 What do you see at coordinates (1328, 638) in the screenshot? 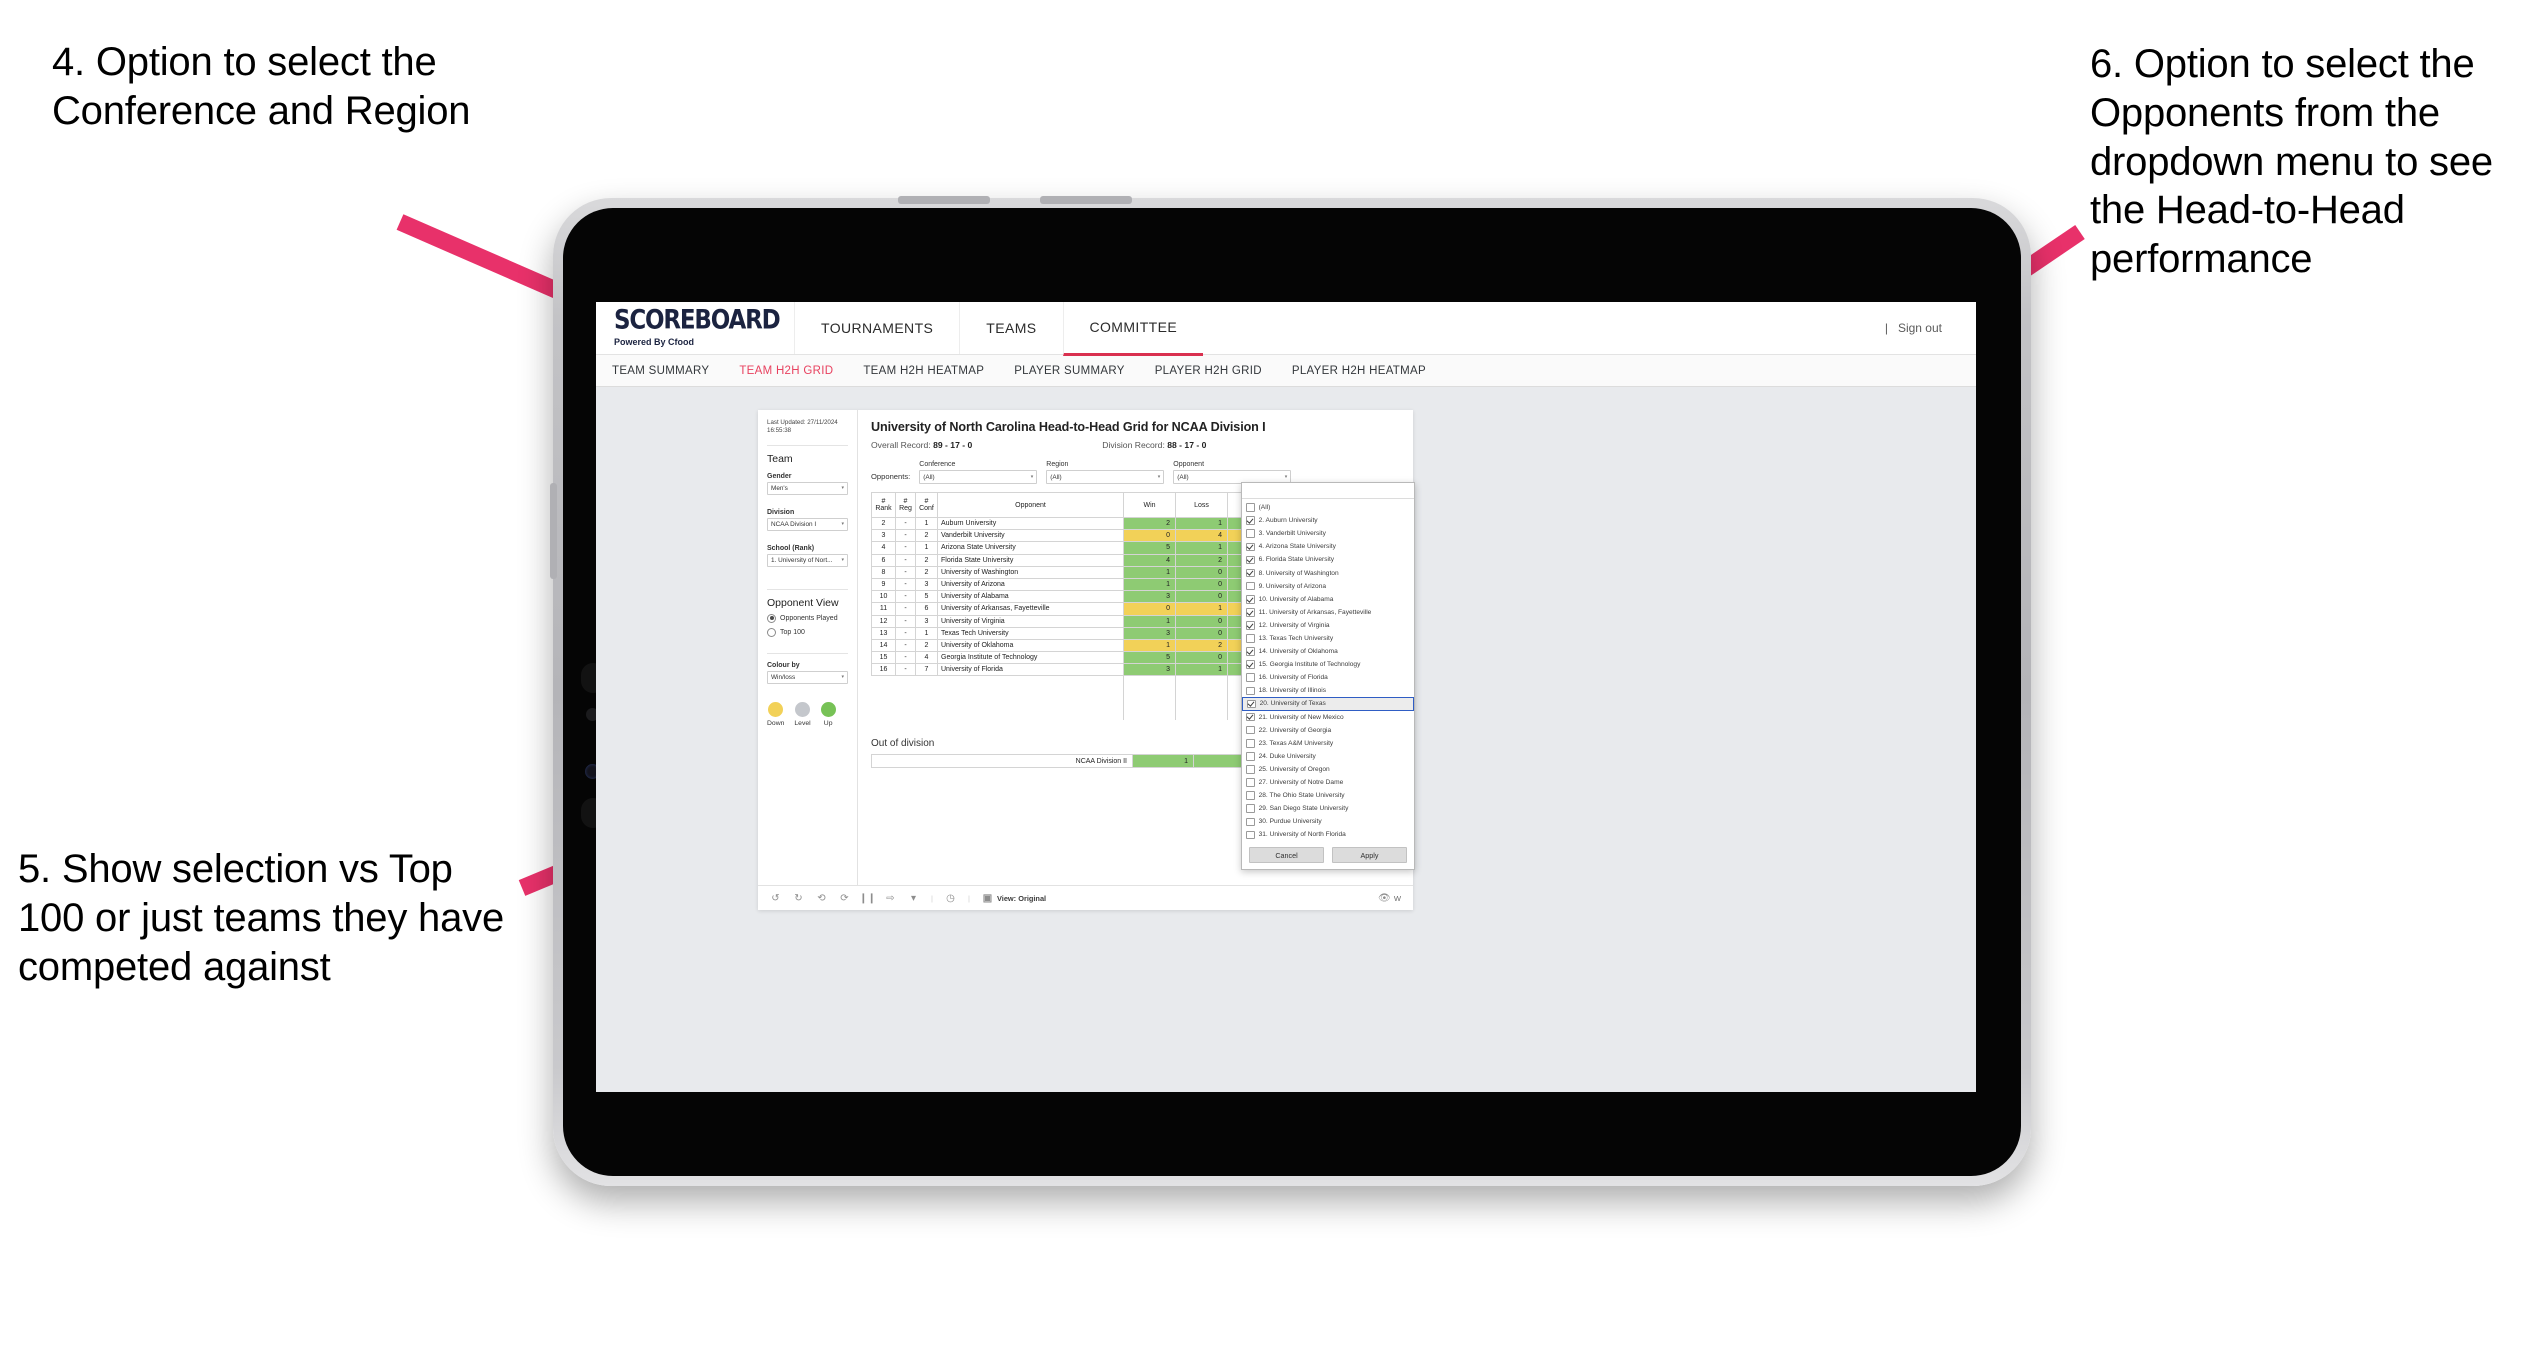
I see `dropdown-option: 13. Texas Tech University` at bounding box center [1328, 638].